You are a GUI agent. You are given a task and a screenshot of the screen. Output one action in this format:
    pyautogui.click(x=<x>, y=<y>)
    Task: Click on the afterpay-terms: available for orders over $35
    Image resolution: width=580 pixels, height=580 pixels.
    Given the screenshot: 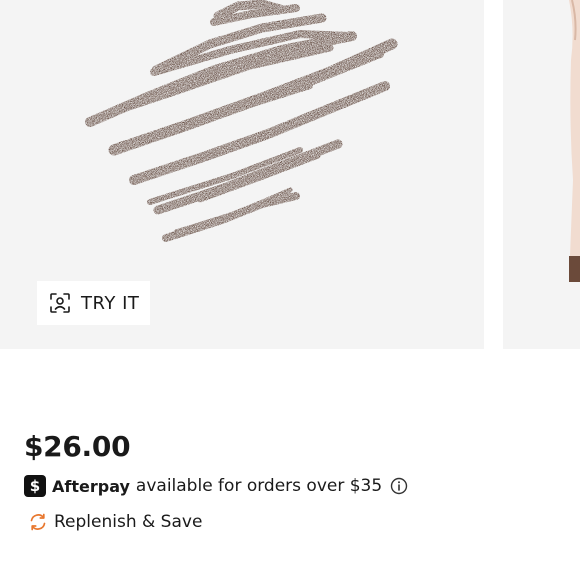 What is the action you would take?
    pyautogui.click(x=259, y=486)
    